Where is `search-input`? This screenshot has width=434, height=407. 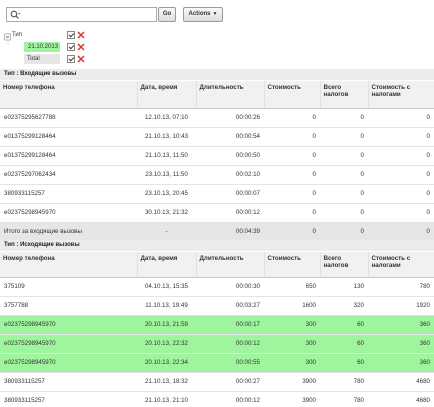
search-input is located at coordinates (89, 14).